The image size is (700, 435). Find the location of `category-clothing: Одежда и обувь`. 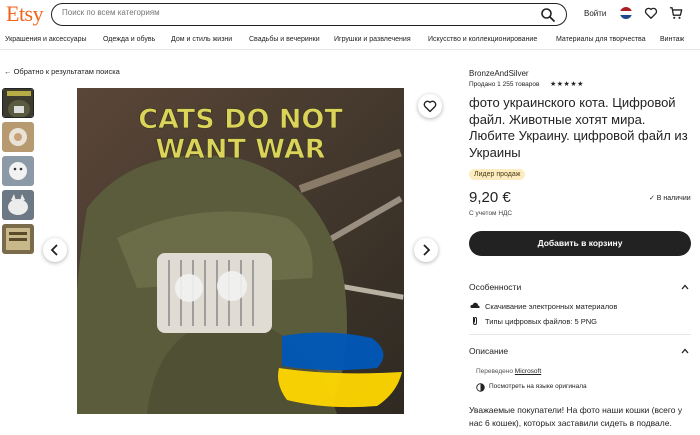

category-clothing: Одежда и обувь is located at coordinates (129, 39).